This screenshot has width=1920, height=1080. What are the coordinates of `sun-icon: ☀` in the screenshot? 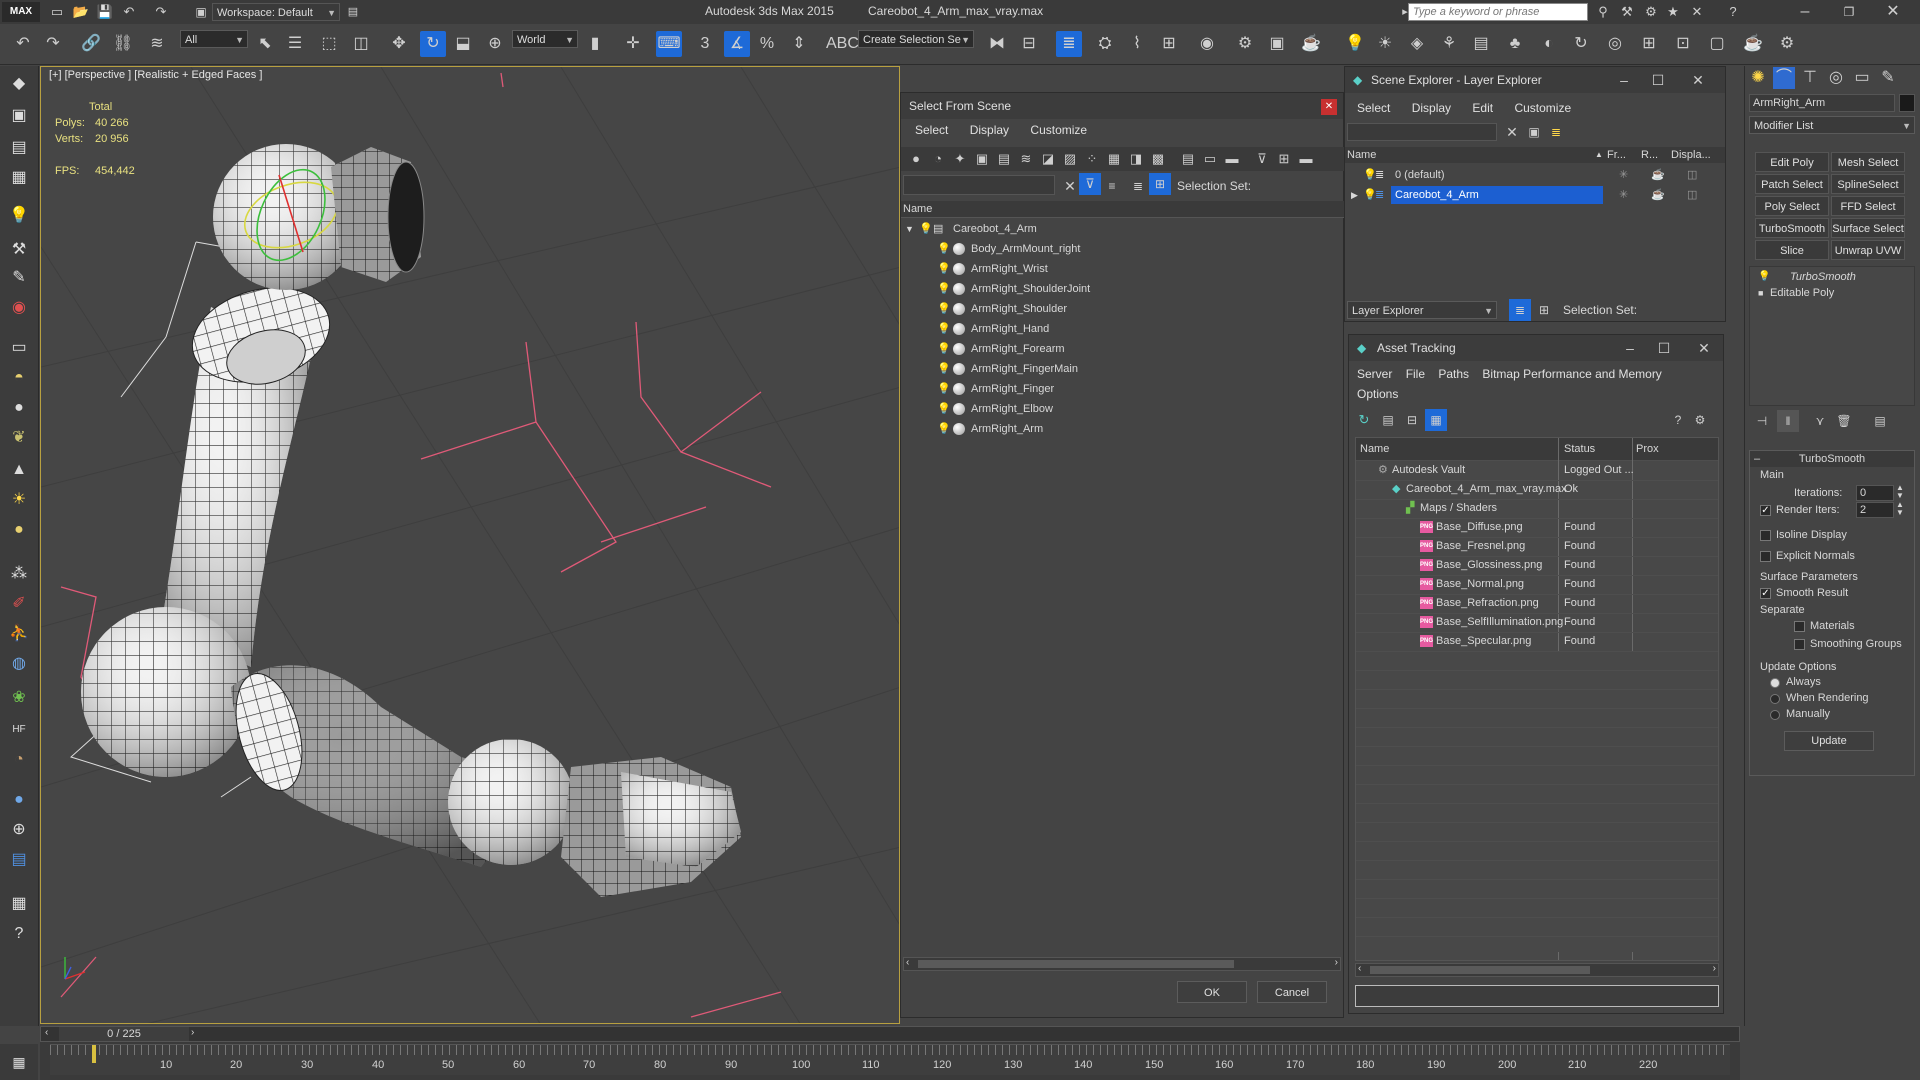 It's located at (1385, 44).